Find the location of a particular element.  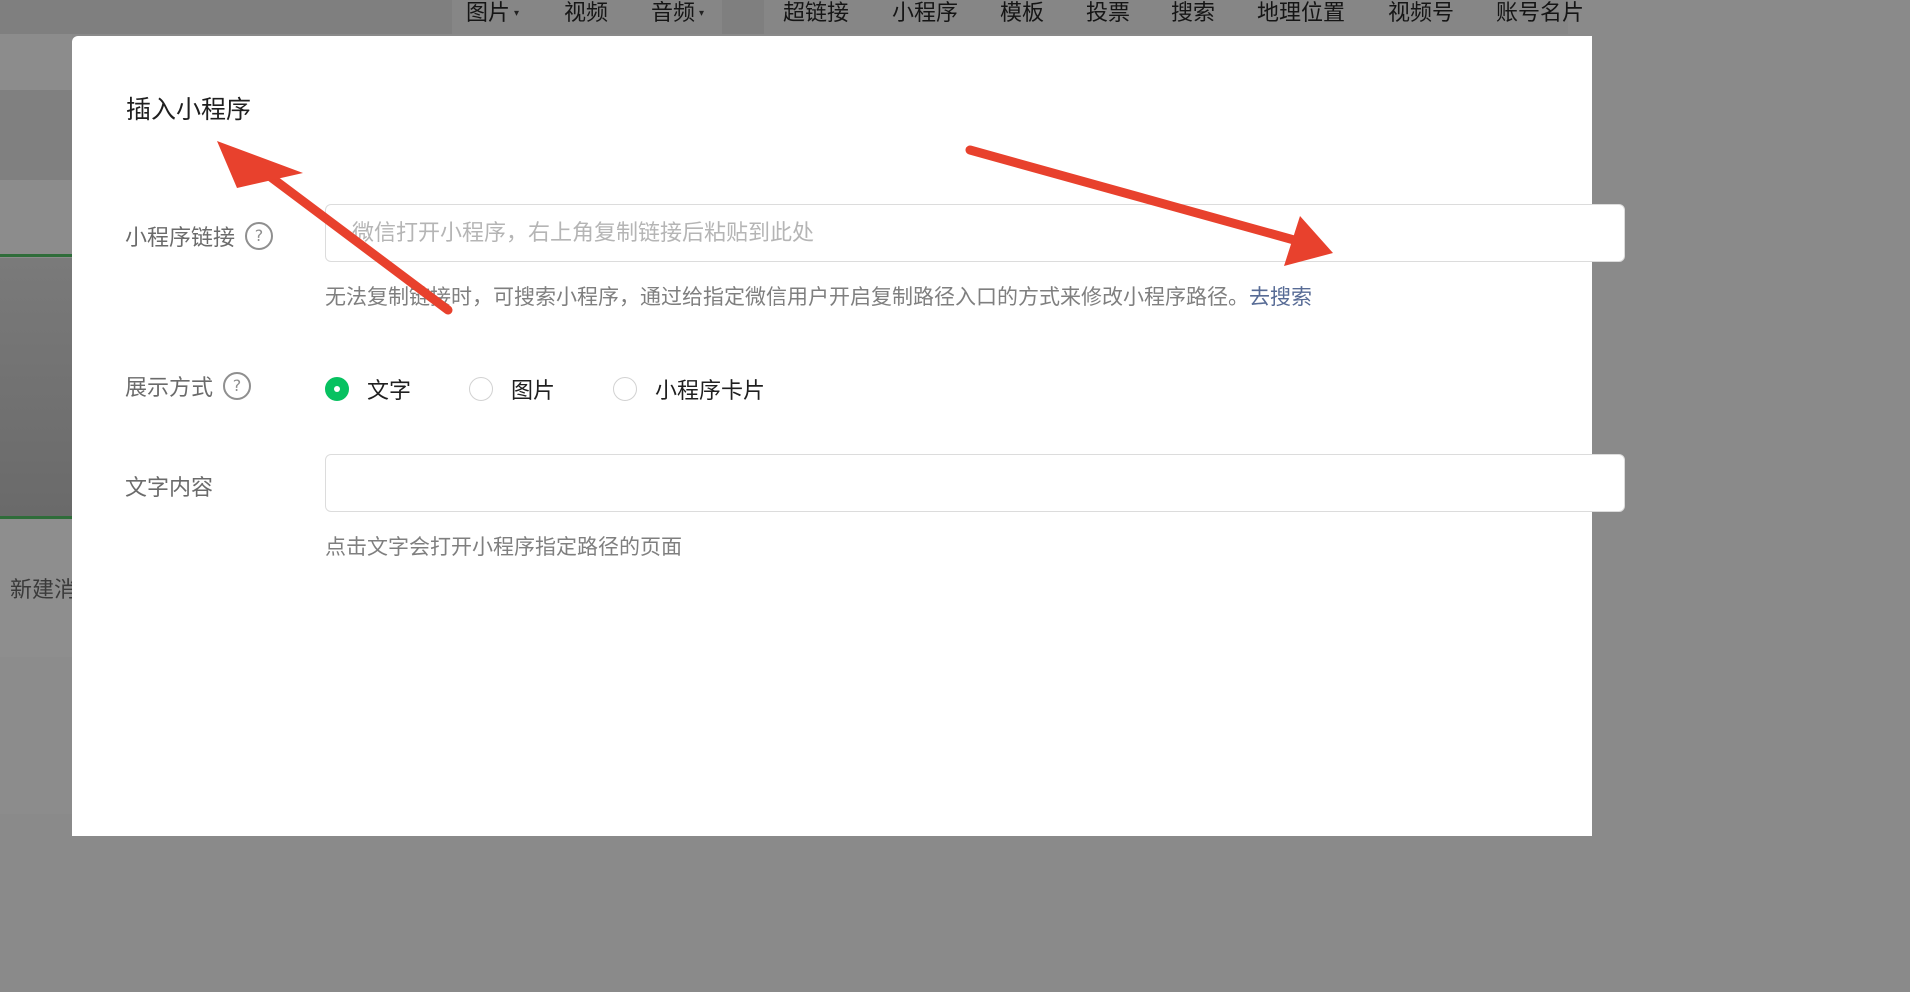

mini-program-link-input is located at coordinates (975, 233).